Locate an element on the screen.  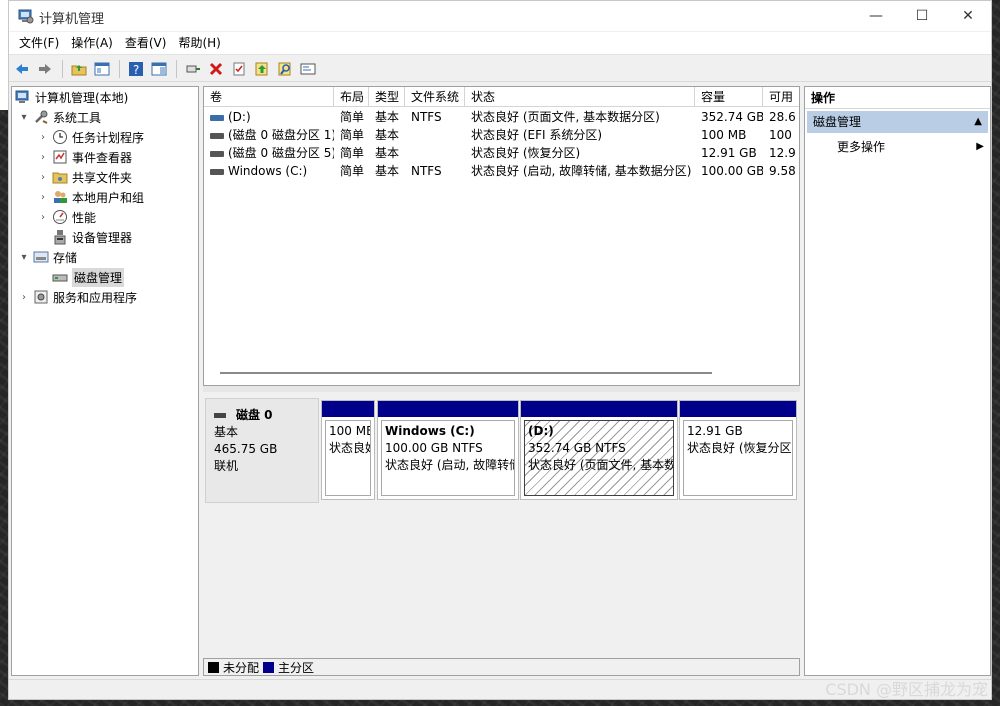
partition-name: (D:) is located at coordinates (541, 431).